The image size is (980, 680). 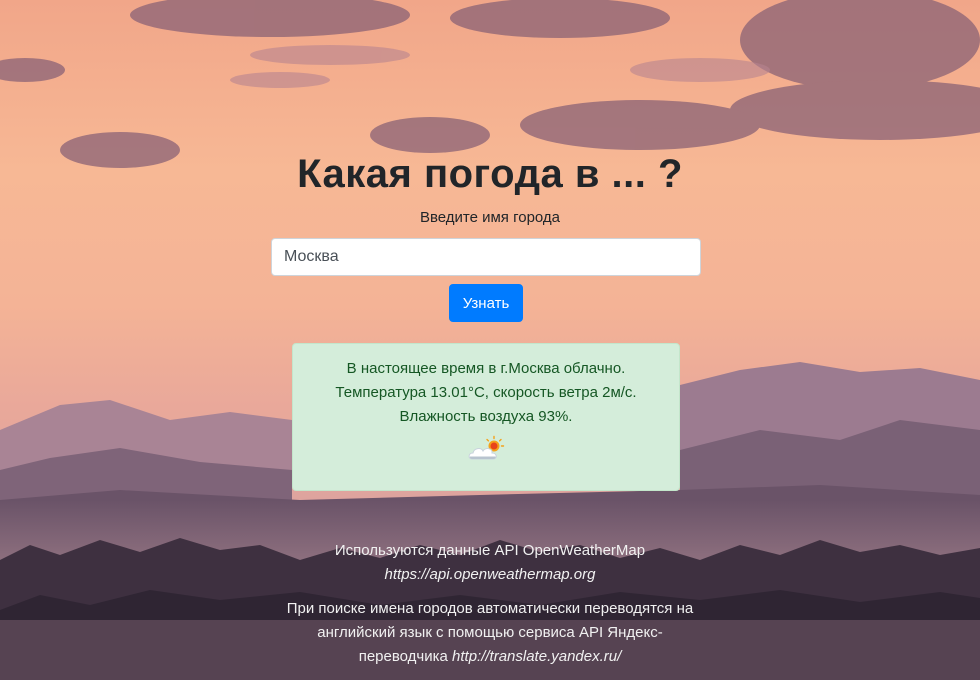 What do you see at coordinates (486, 257) in the screenshot?
I see `city-input` at bounding box center [486, 257].